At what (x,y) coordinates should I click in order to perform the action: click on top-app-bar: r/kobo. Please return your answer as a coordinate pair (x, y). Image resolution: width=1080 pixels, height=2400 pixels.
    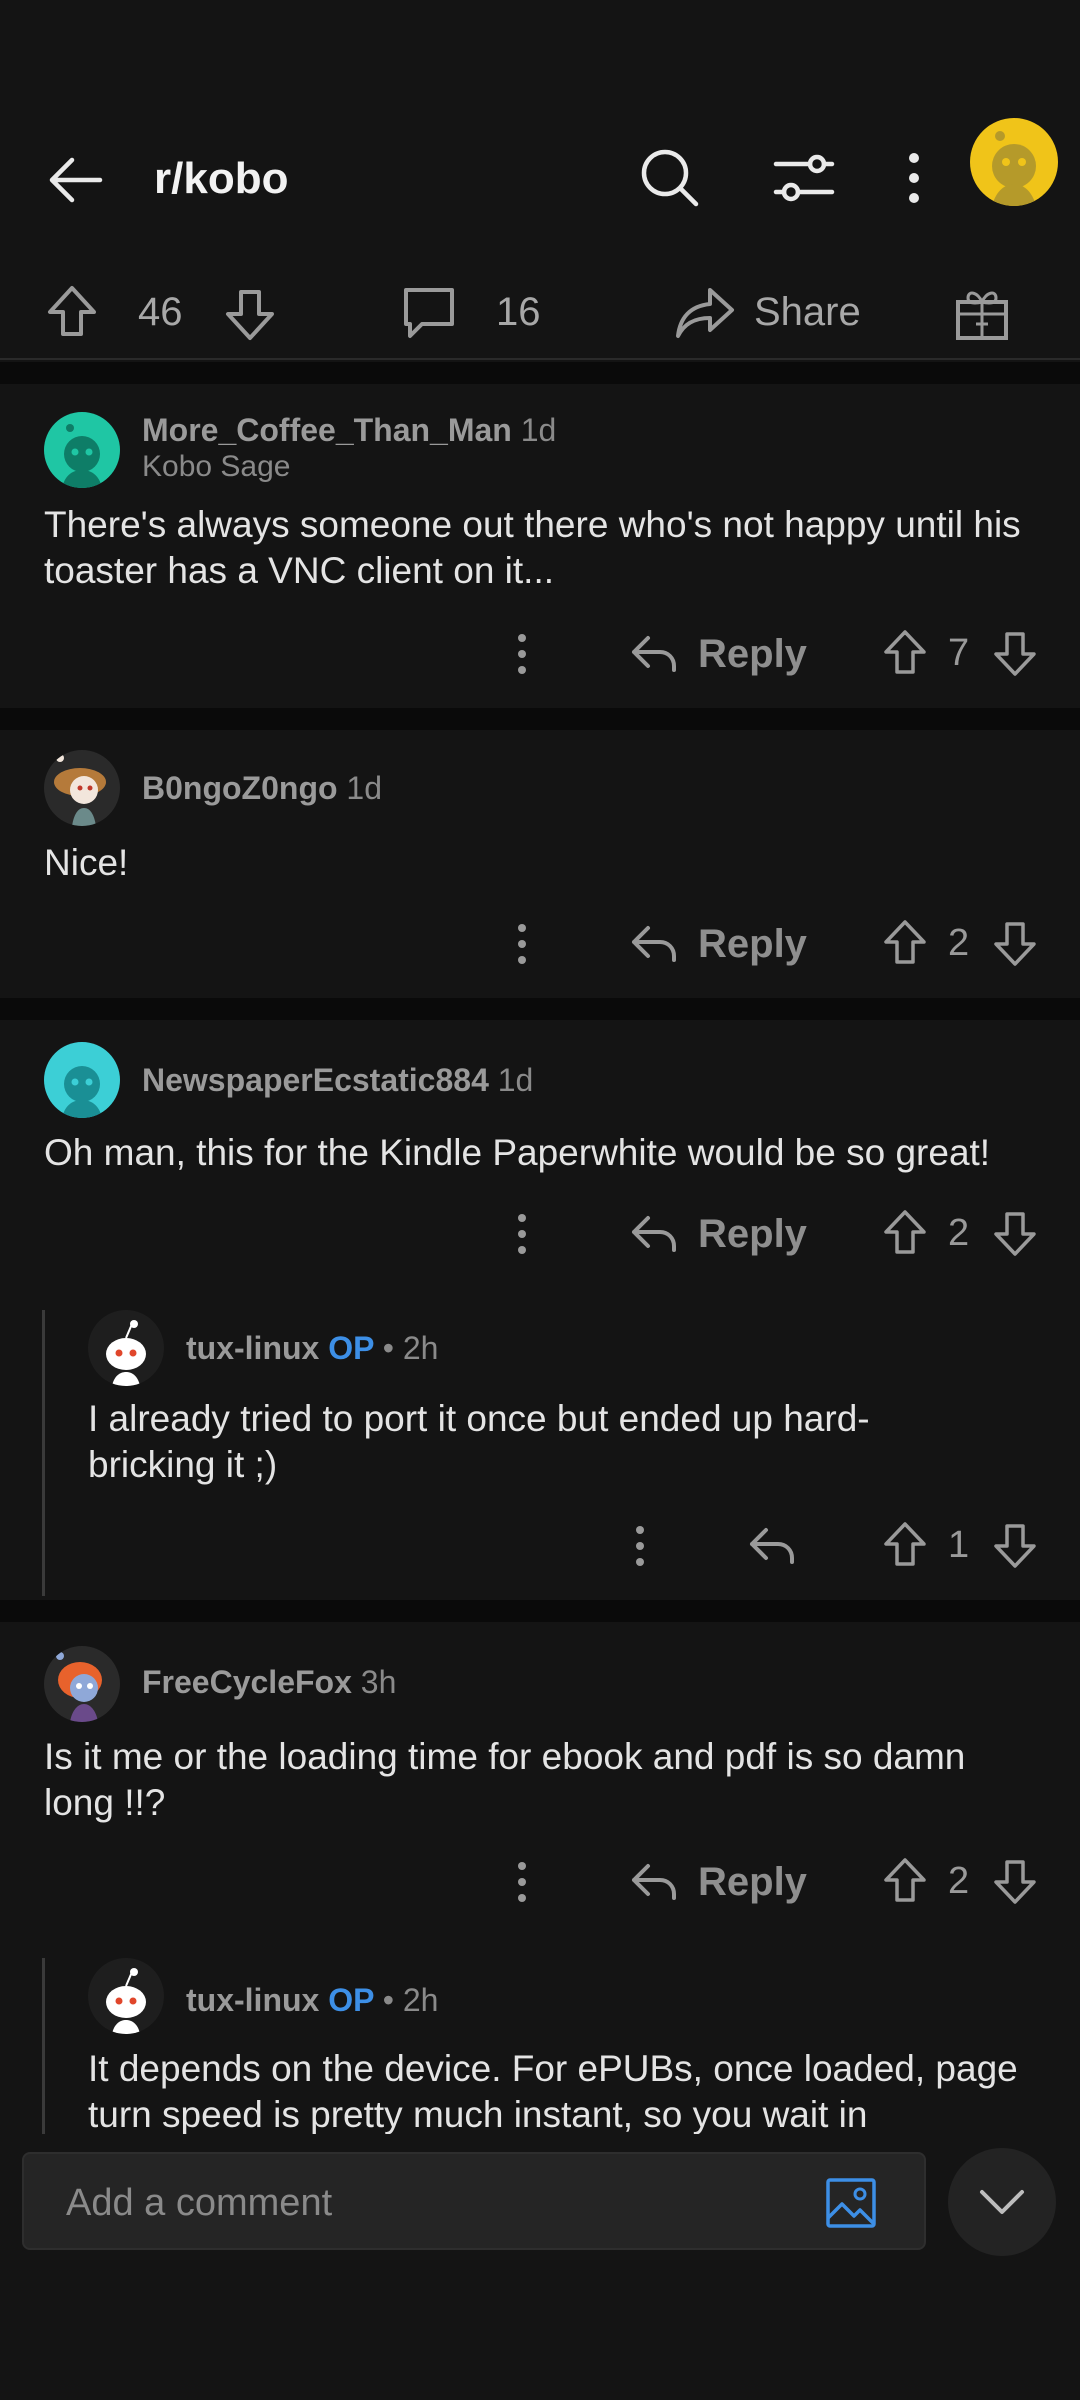
    Looking at the image, I should click on (540, 181).